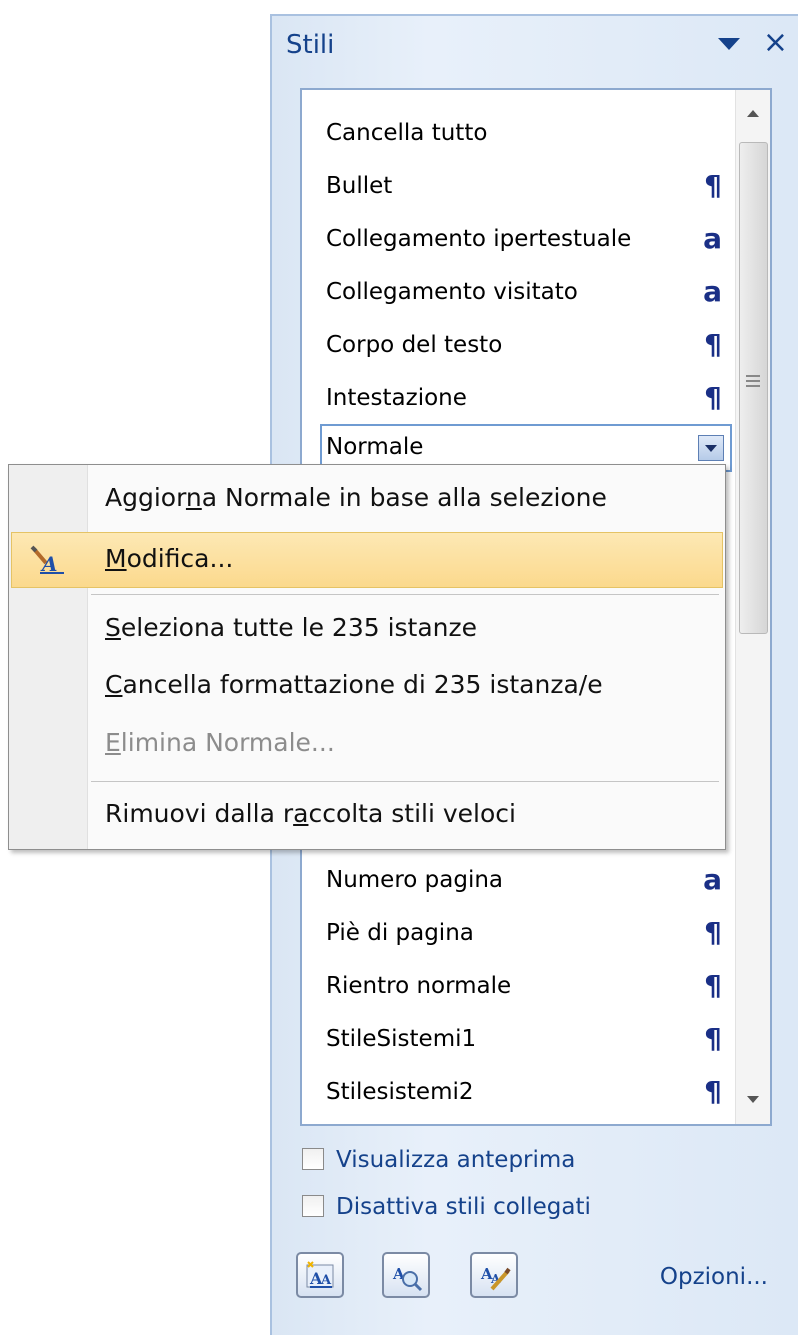 This screenshot has width=798, height=1335. I want to click on modify-style-icon: A, so click(49, 563).